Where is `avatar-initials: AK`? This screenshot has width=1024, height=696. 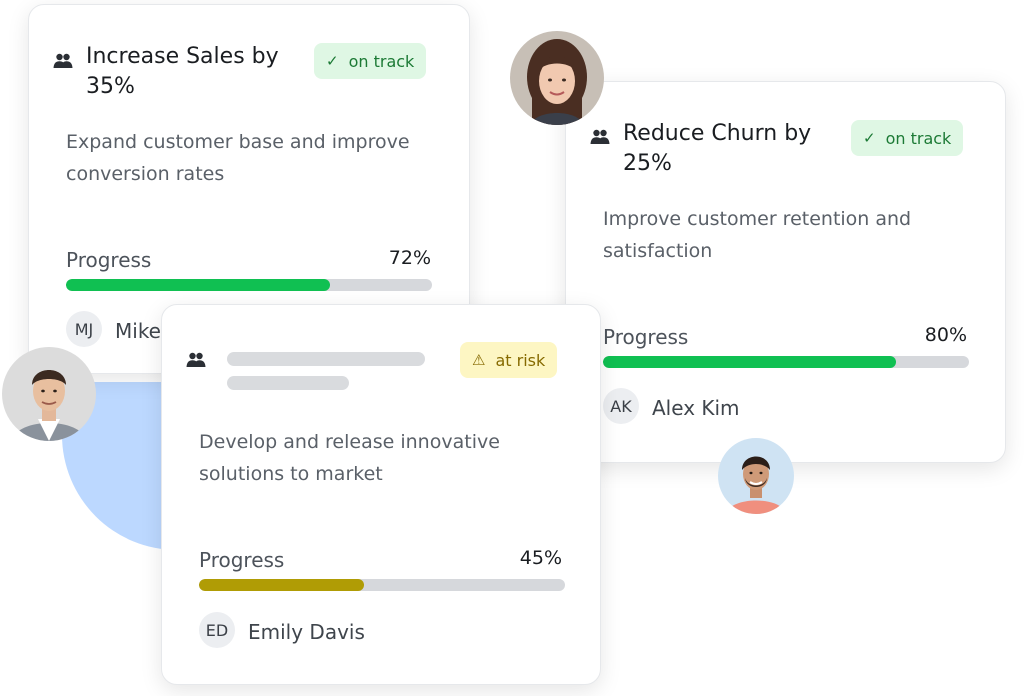 avatar-initials: AK is located at coordinates (621, 406).